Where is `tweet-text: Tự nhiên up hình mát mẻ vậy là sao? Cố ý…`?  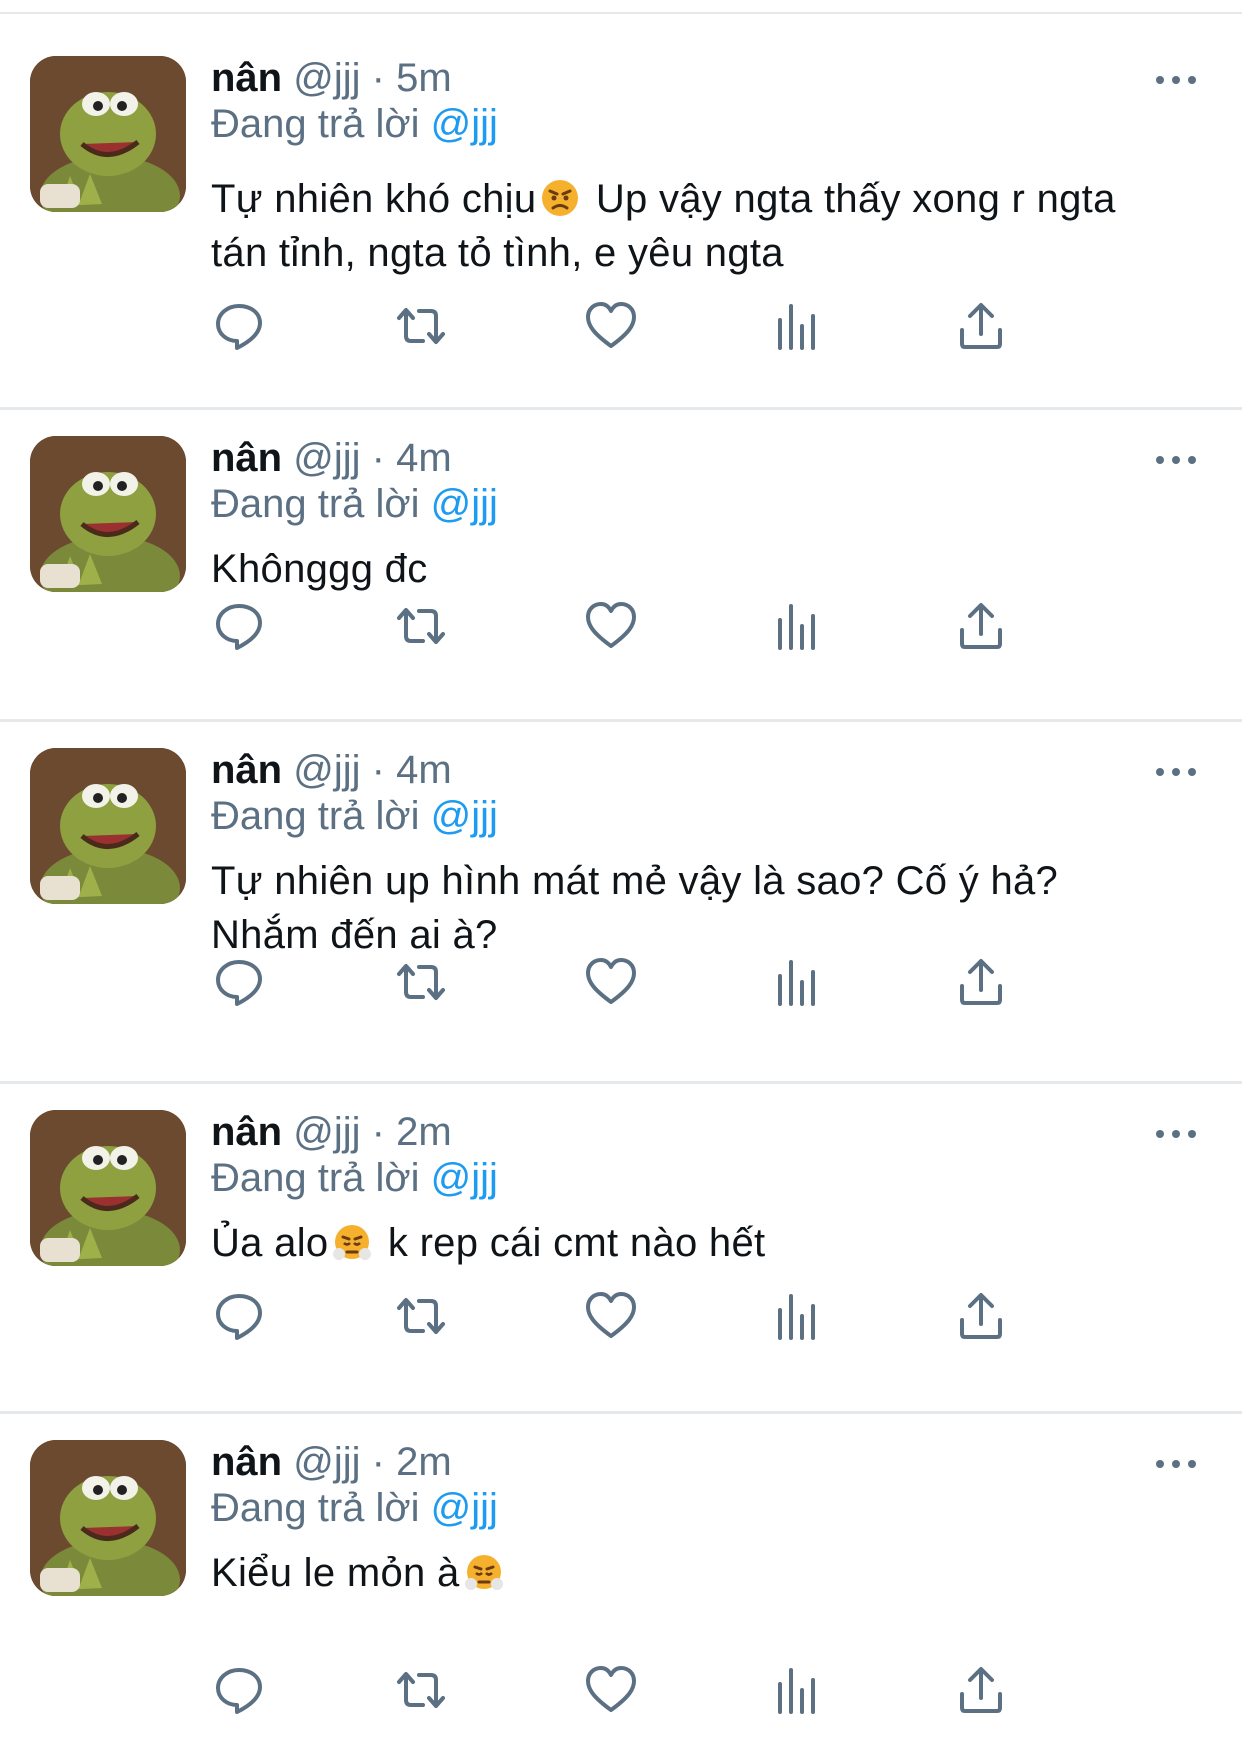 tweet-text: Tự nhiên up hình mát mẻ vậy là sao? Cố ý… is located at coordinates (671, 908).